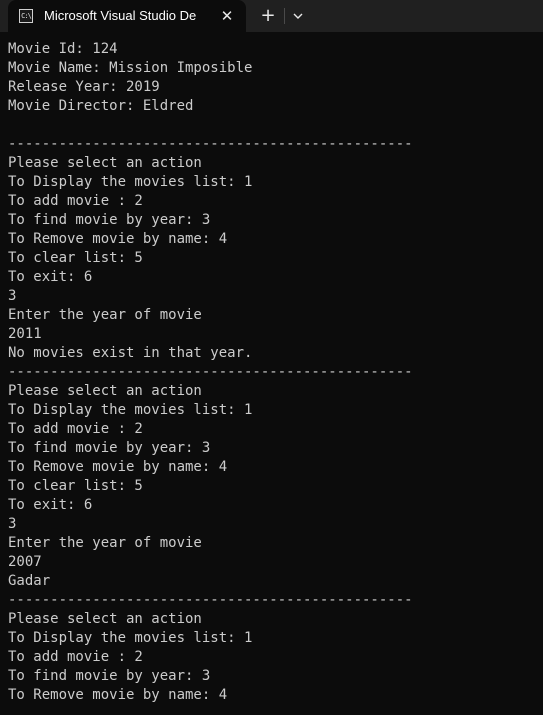  Describe the element at coordinates (284, 16) in the screenshot. I see `tab-divider` at that location.